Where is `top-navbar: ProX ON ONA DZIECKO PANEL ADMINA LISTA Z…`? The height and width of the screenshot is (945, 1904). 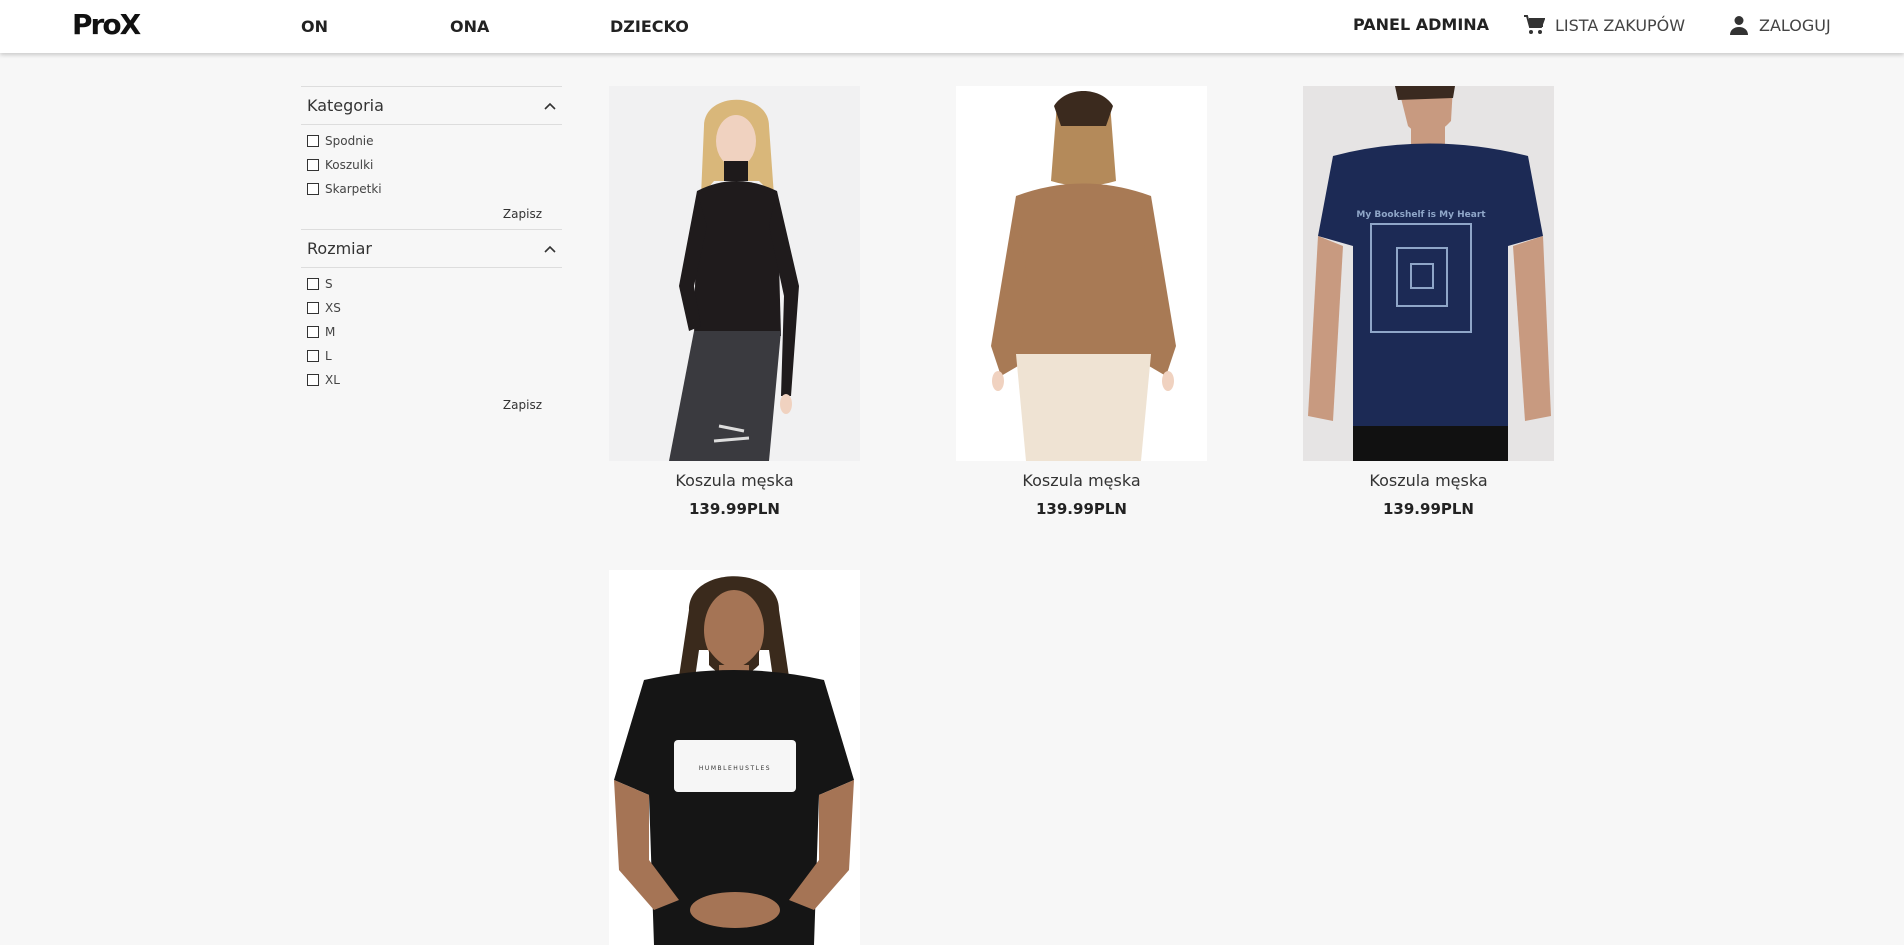
top-navbar: ProX ON ONA DZIECKO PANEL ADMINA LISTA Z… is located at coordinates (952, 26).